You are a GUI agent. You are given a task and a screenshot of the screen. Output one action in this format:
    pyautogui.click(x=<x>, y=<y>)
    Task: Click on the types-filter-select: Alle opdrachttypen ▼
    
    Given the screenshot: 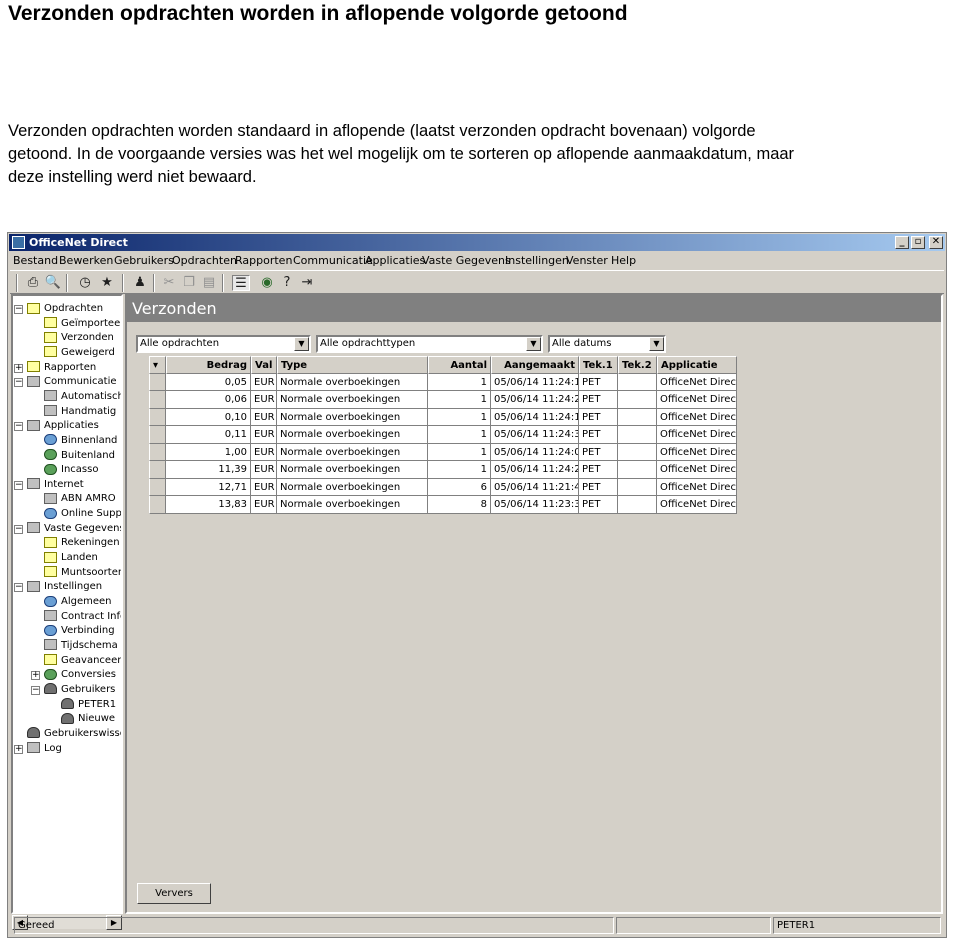 What is the action you would take?
    pyautogui.click(x=429, y=344)
    